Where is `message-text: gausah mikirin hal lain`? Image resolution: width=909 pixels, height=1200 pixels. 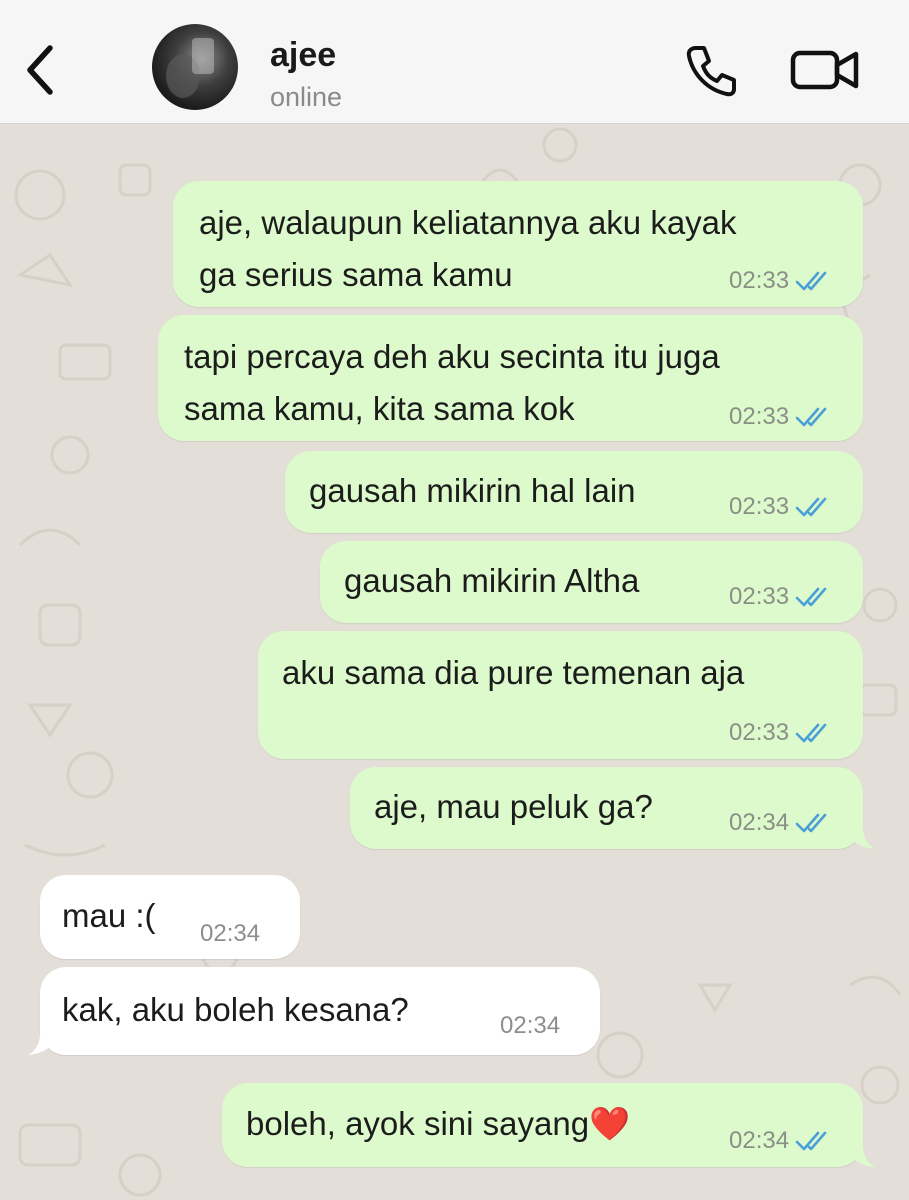 message-text: gausah mikirin hal lain is located at coordinates (472, 491).